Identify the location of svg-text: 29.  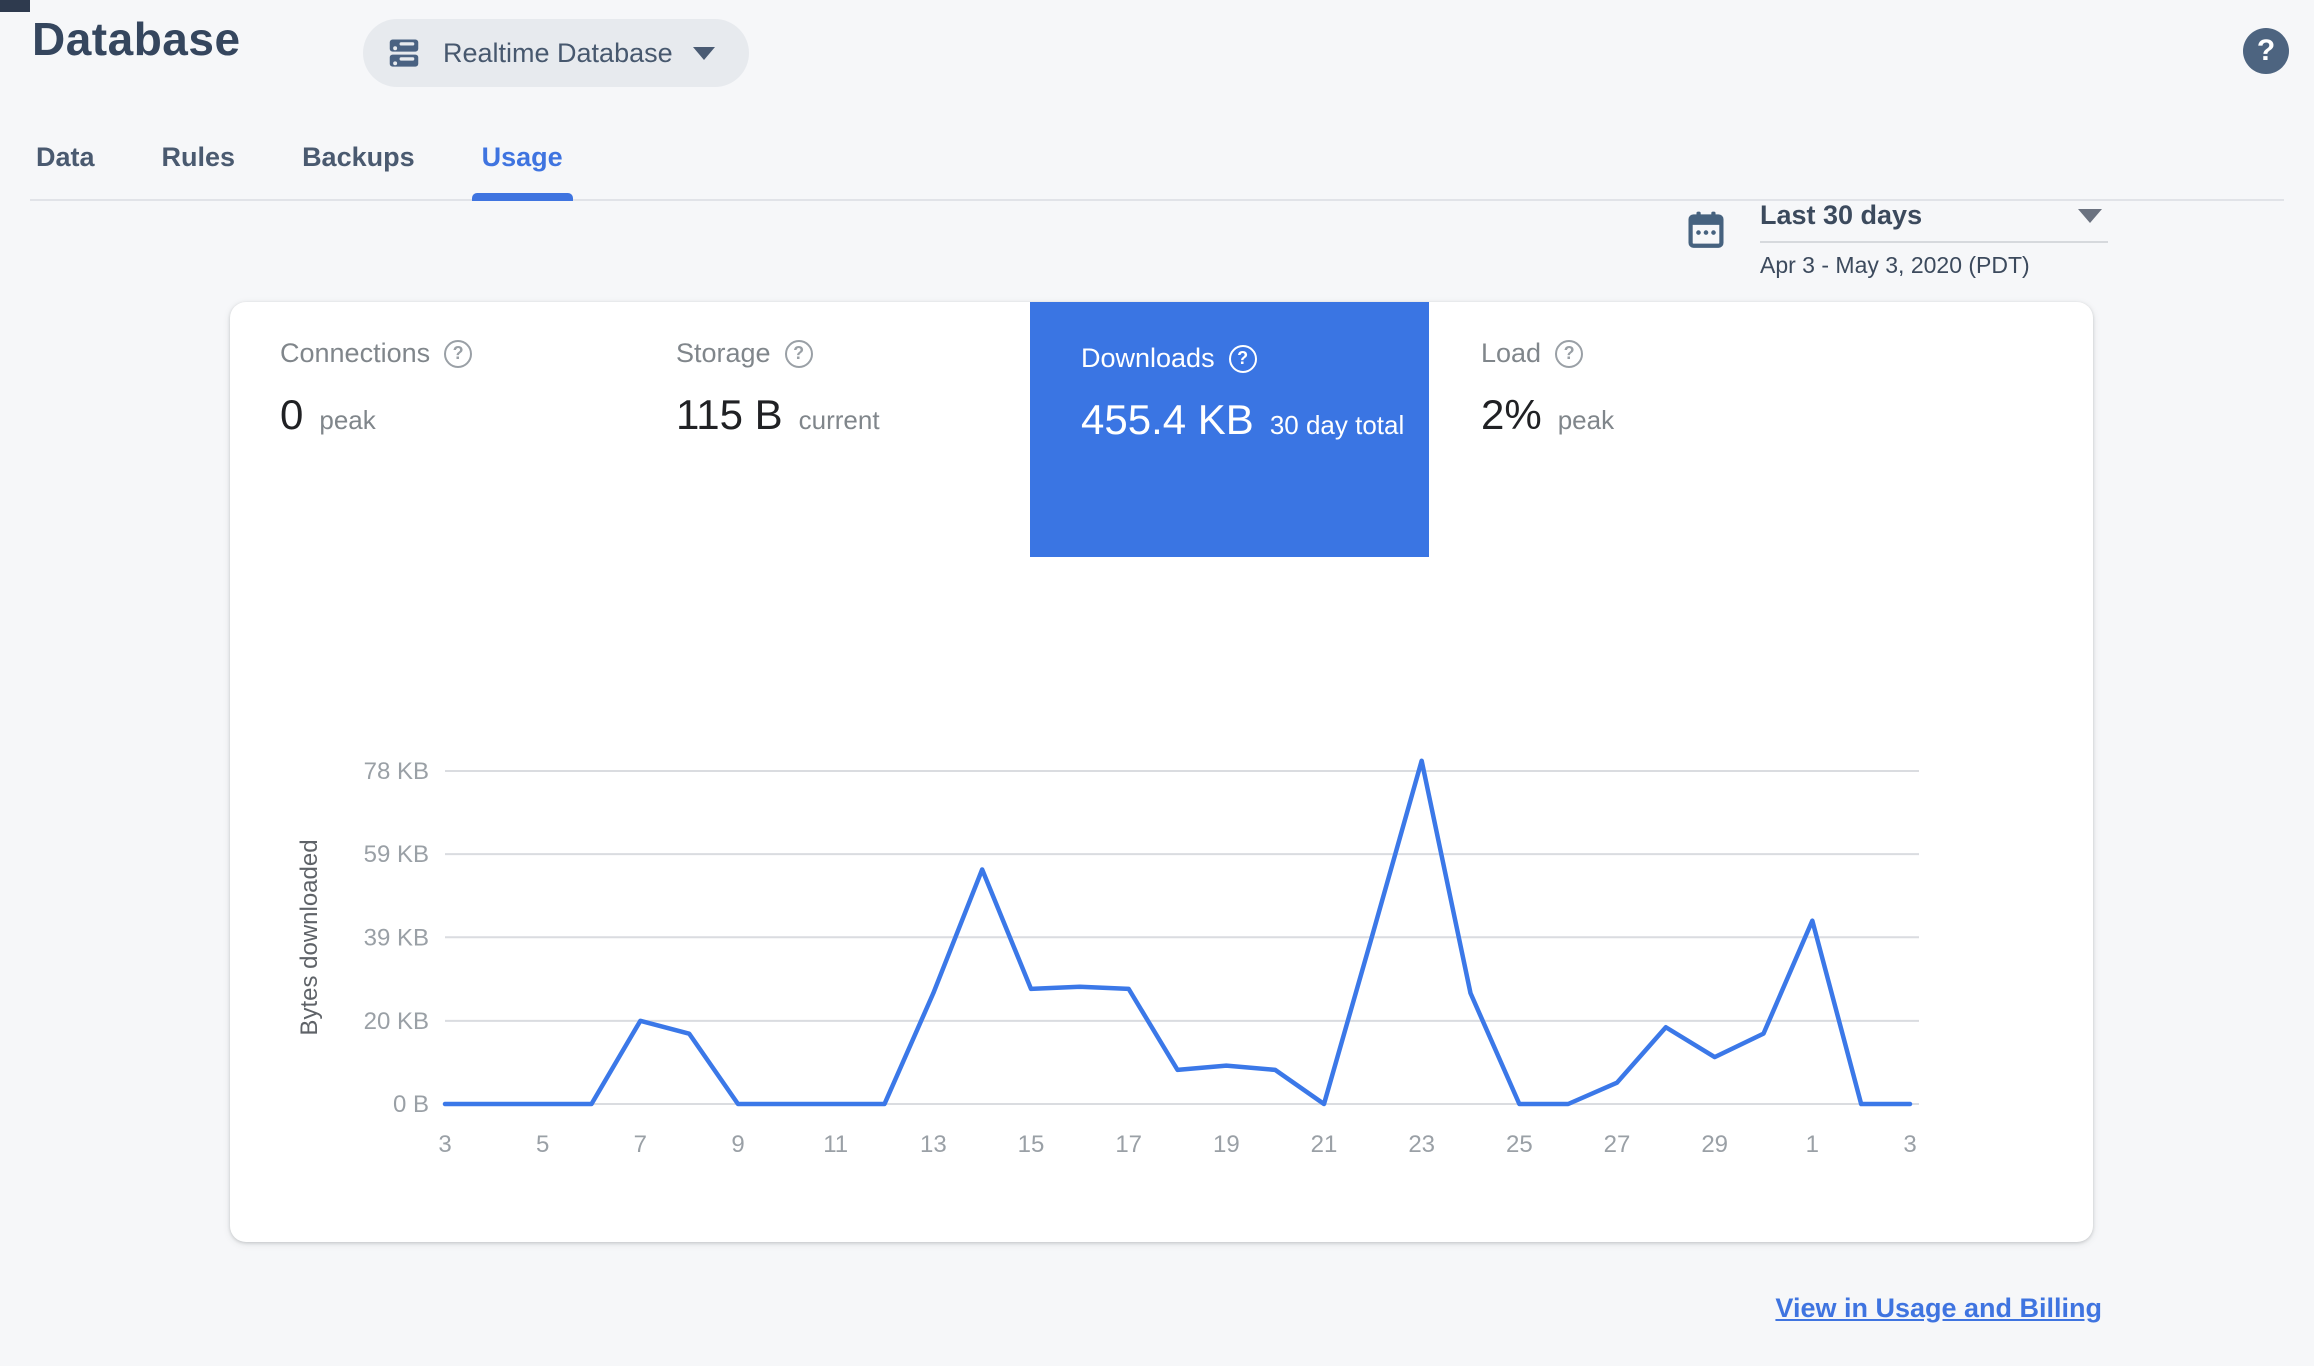
(1714, 1144).